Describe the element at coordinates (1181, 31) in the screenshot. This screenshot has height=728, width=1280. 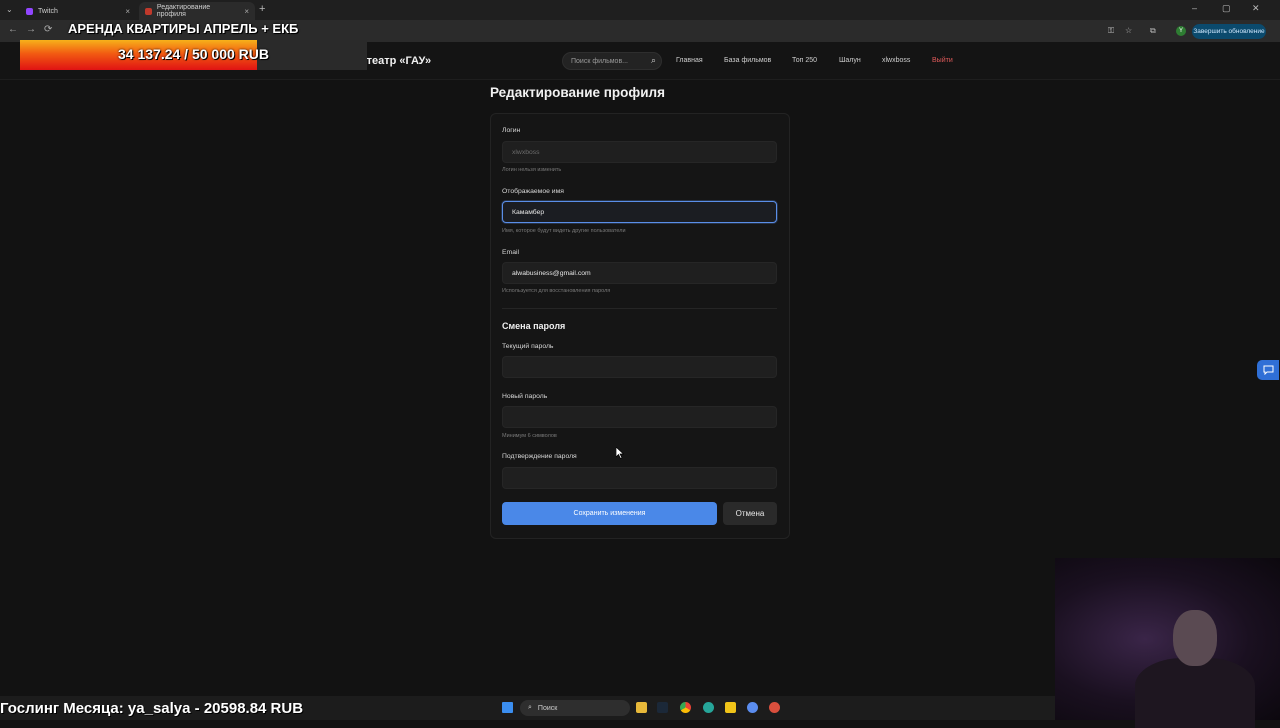
I see `profile-avatar: Y` at that location.